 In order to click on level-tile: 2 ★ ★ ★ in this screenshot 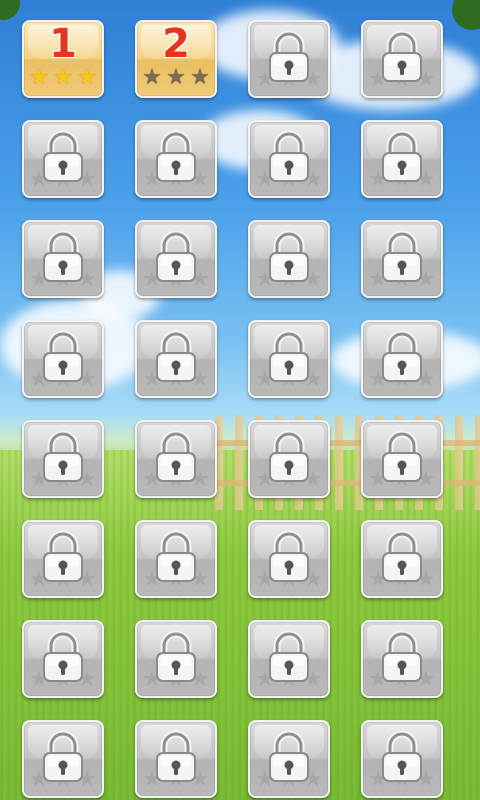, I will do `click(176, 59)`.